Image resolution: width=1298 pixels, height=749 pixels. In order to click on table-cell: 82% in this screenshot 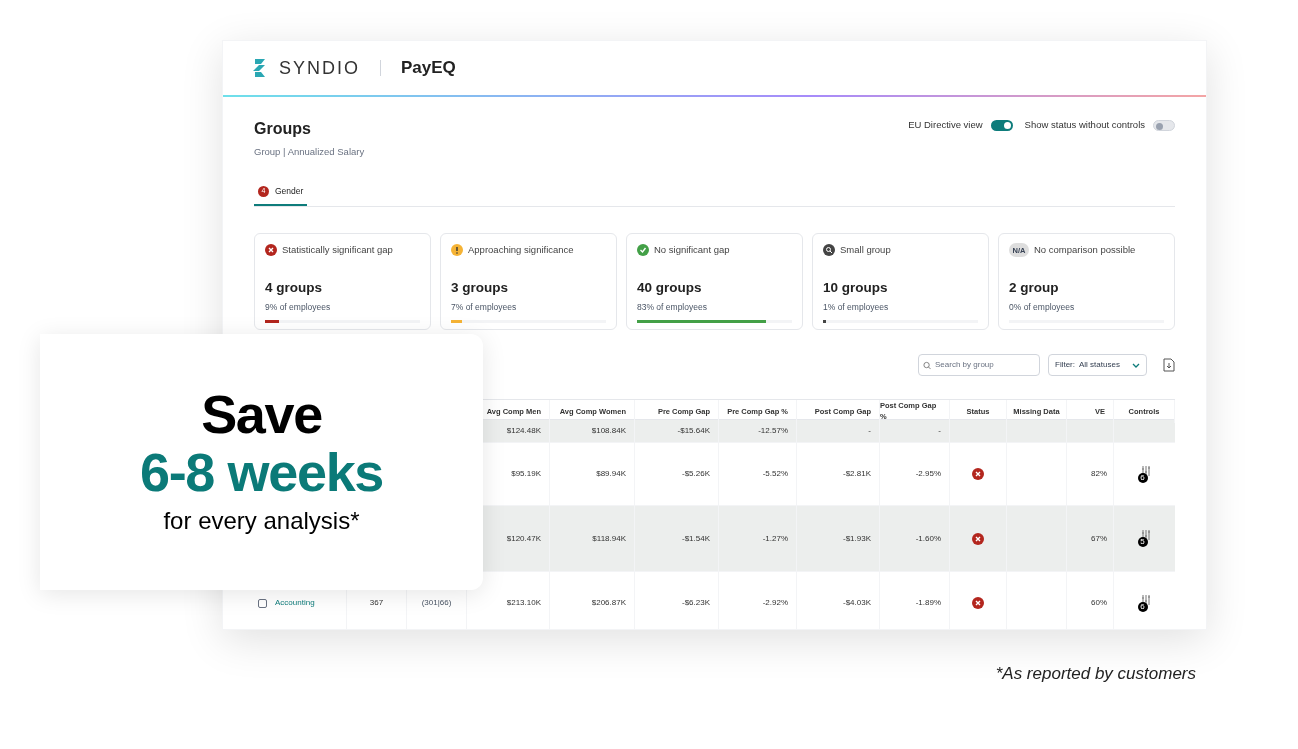, I will do `click(1099, 474)`.